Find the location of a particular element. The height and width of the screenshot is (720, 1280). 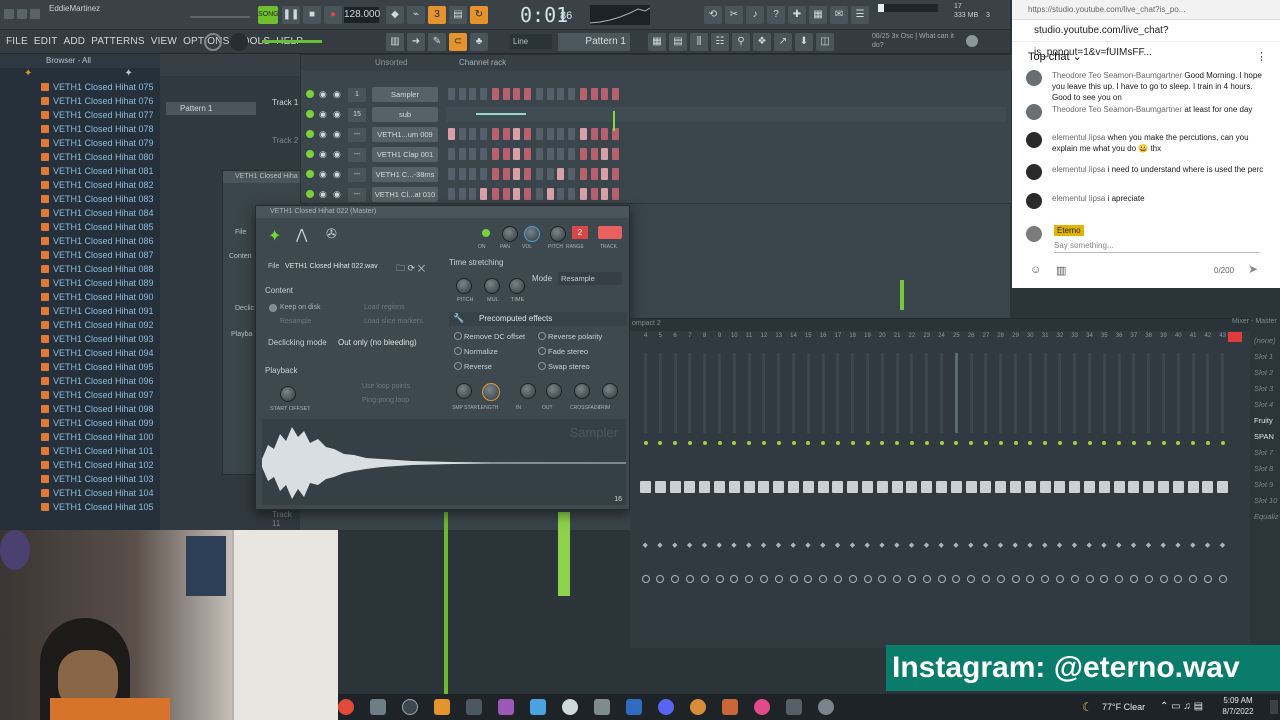

browser-item: VETH1 Closed Hihat 092 is located at coordinates (80, 325).